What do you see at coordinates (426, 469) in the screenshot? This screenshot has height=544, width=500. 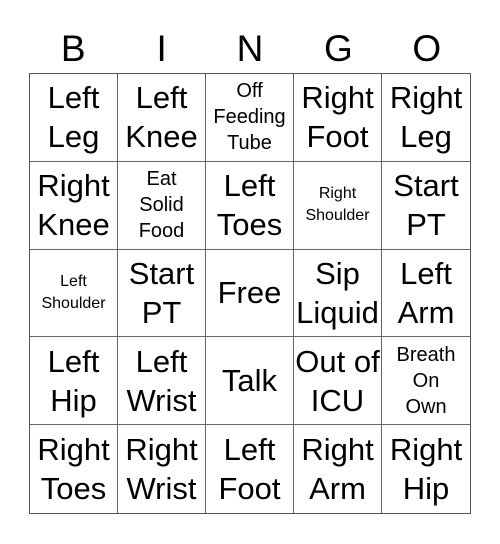 I see `bingo-cell: Right Hip` at bounding box center [426, 469].